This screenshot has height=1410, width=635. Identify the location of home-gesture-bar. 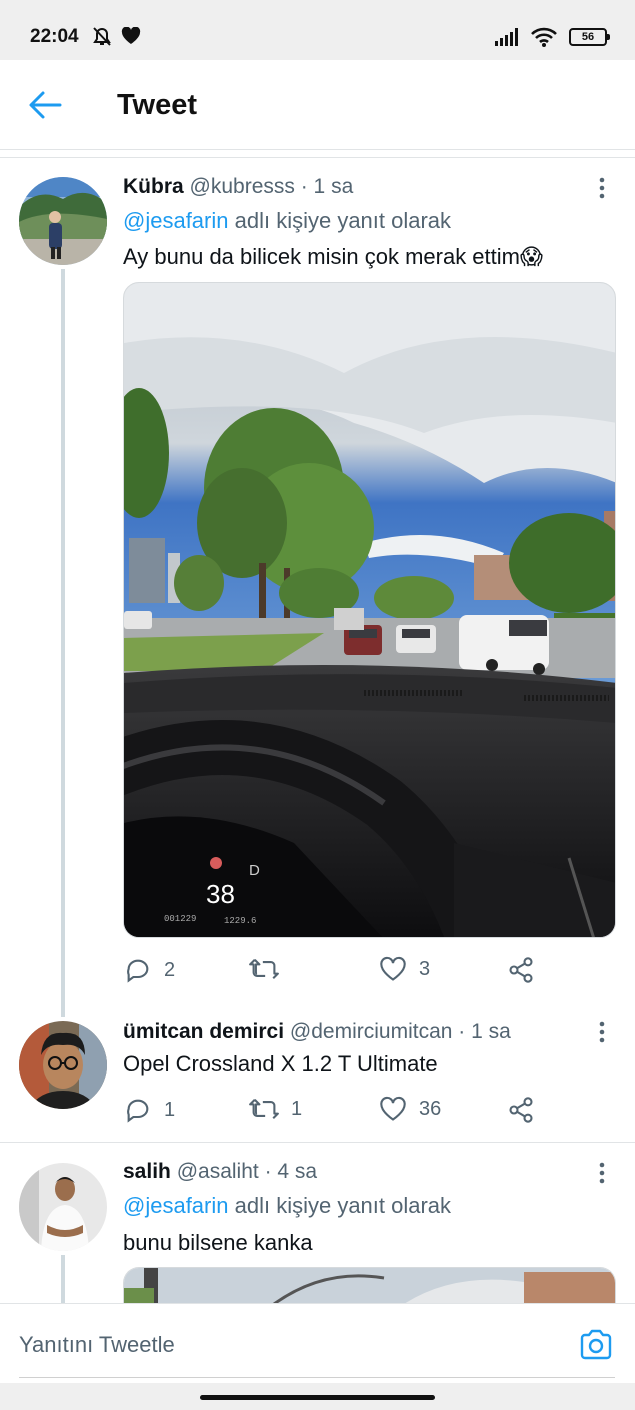
(317, 1397).